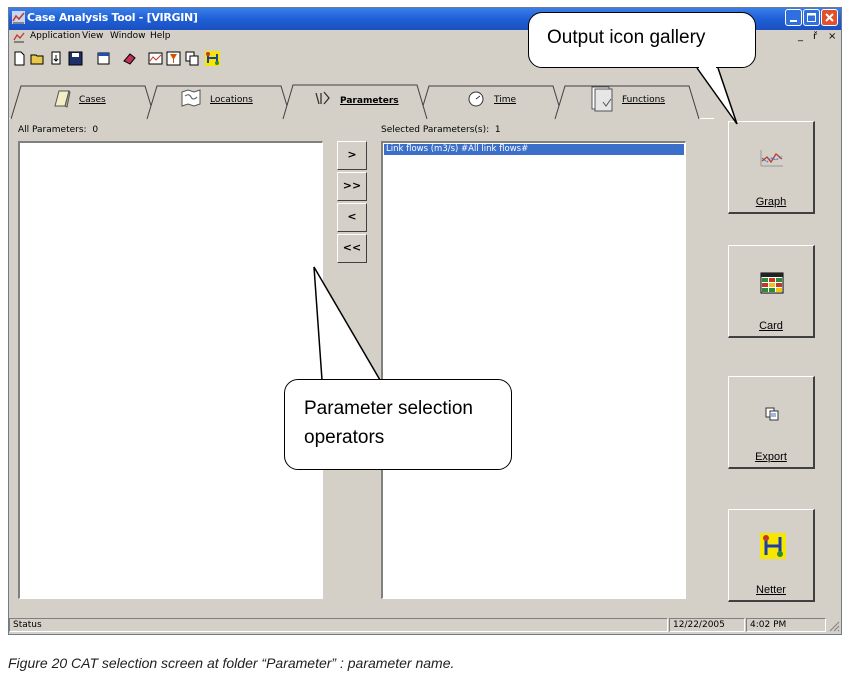 This screenshot has width=849, height=676. What do you see at coordinates (388, 423) in the screenshot?
I see `operators-callout-text: Parameter selection operators` at bounding box center [388, 423].